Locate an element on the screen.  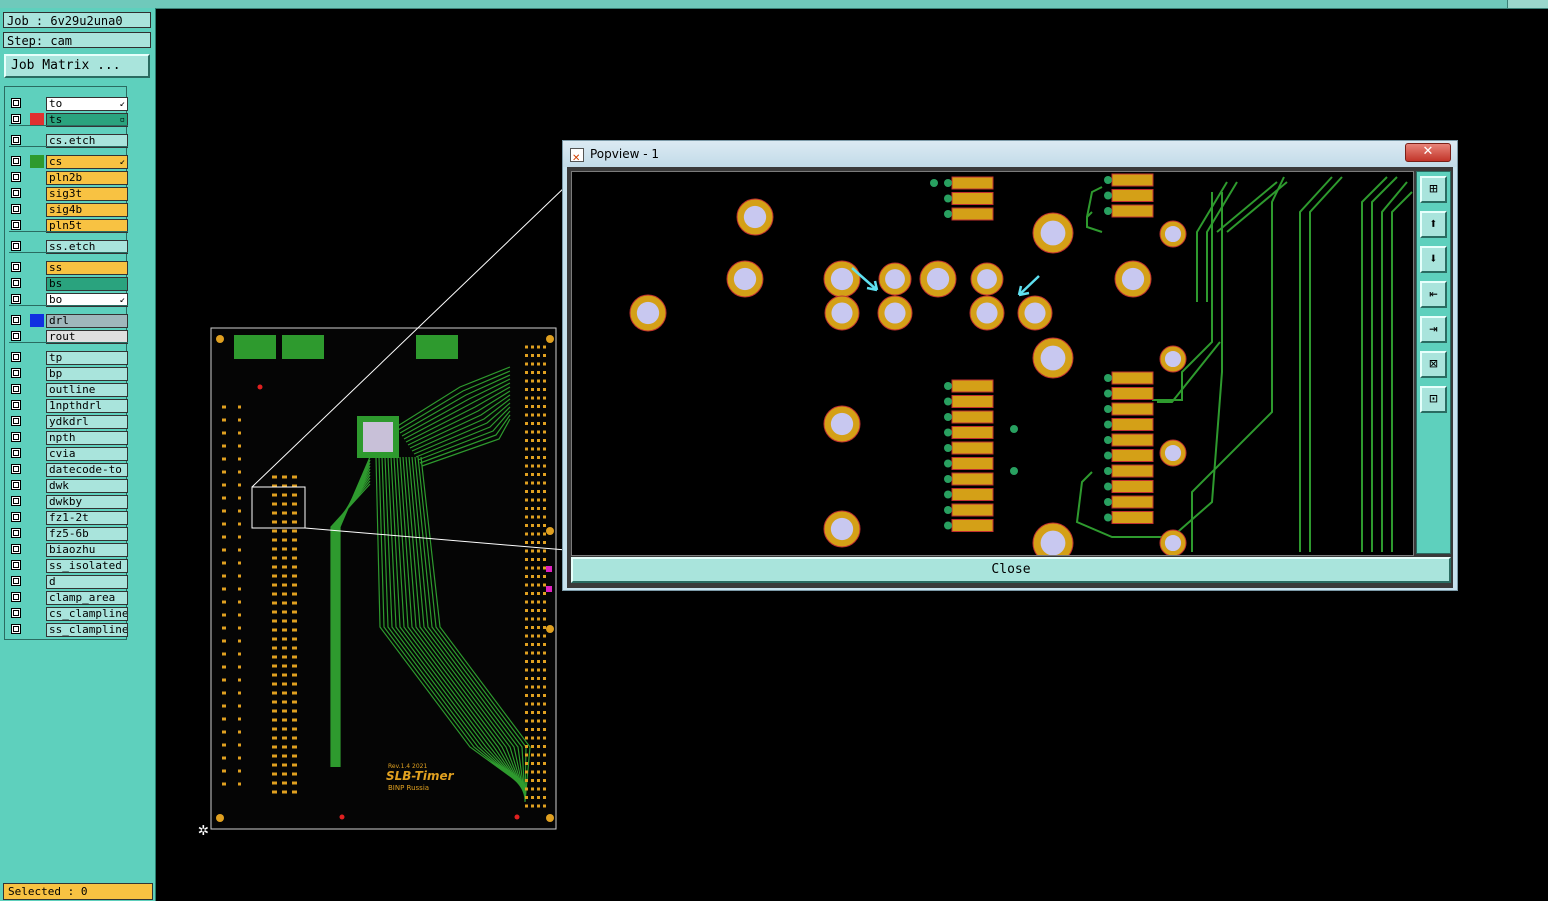
popview-title: Popview - 1 is located at coordinates (624, 154).